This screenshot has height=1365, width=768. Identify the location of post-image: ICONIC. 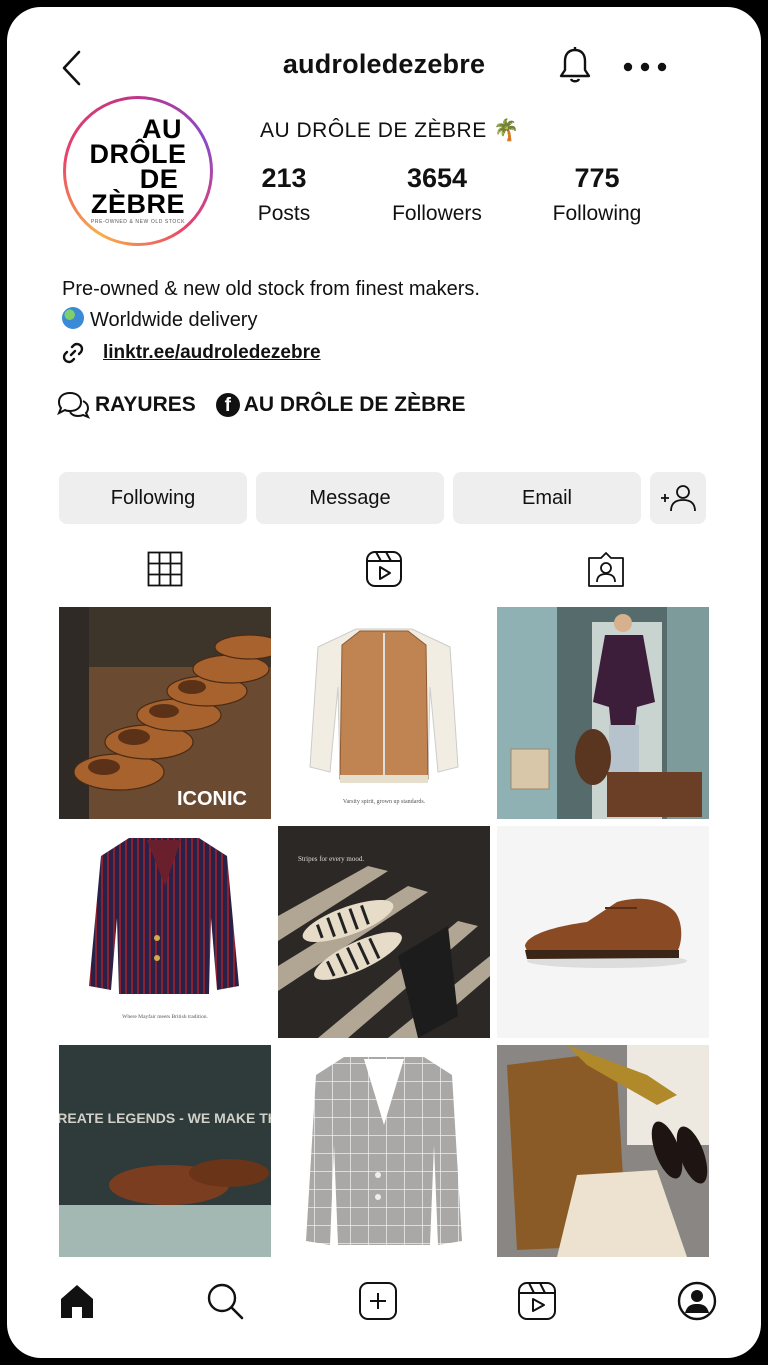
(165, 713).